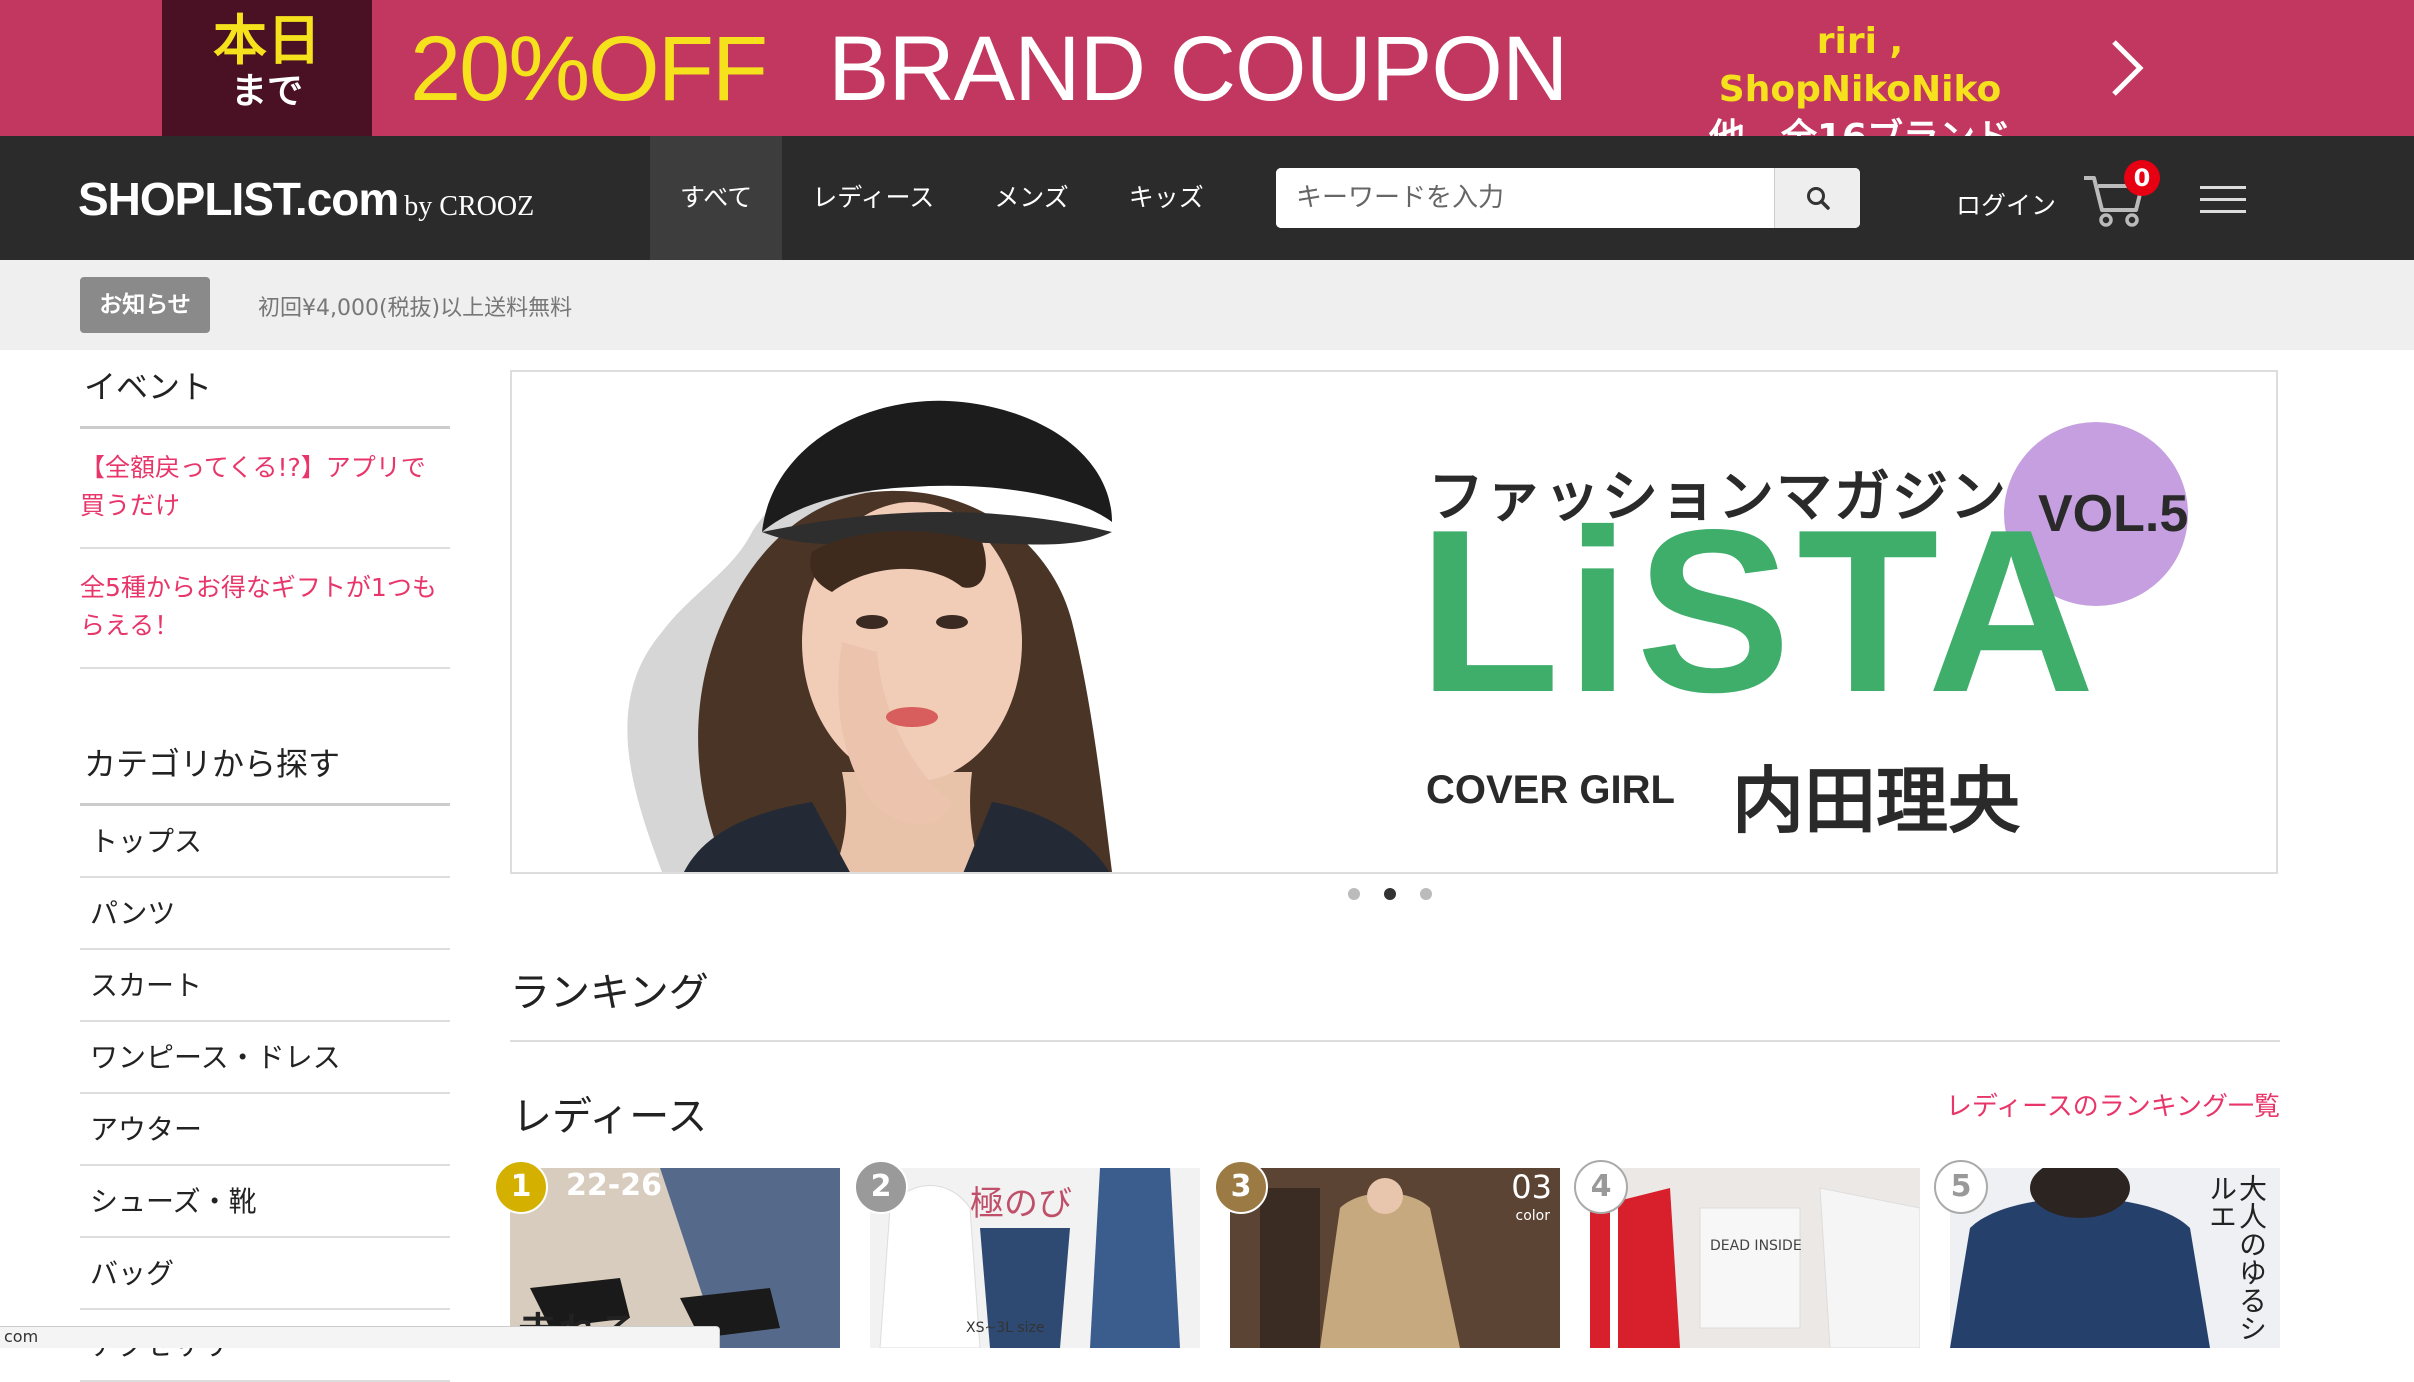  Describe the element at coordinates (265, 489) in the screenshot. I see `event-link: 【全額戻ってくる!?】アプリで買うだけ` at that location.